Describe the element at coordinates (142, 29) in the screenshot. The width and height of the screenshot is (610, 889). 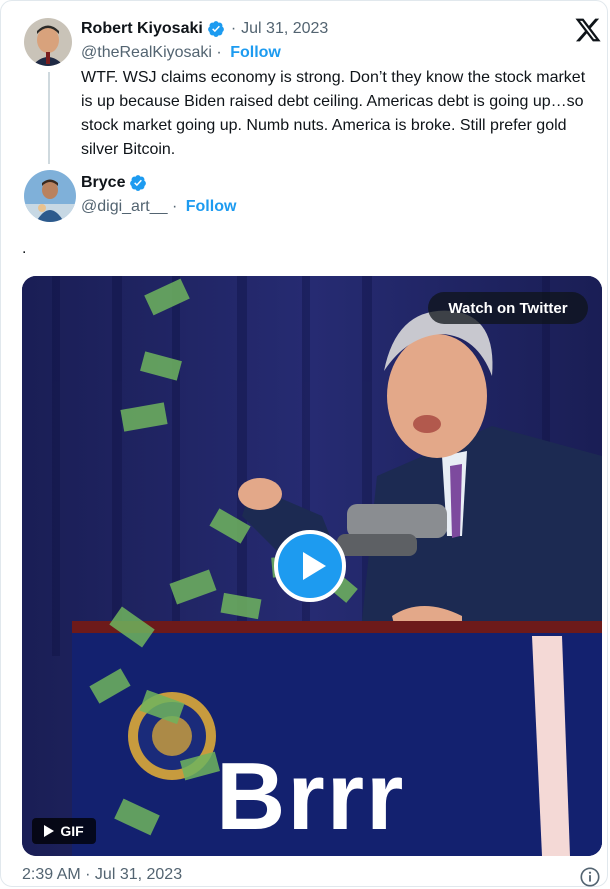
I see `author-name: Robert Kiyosaki` at that location.